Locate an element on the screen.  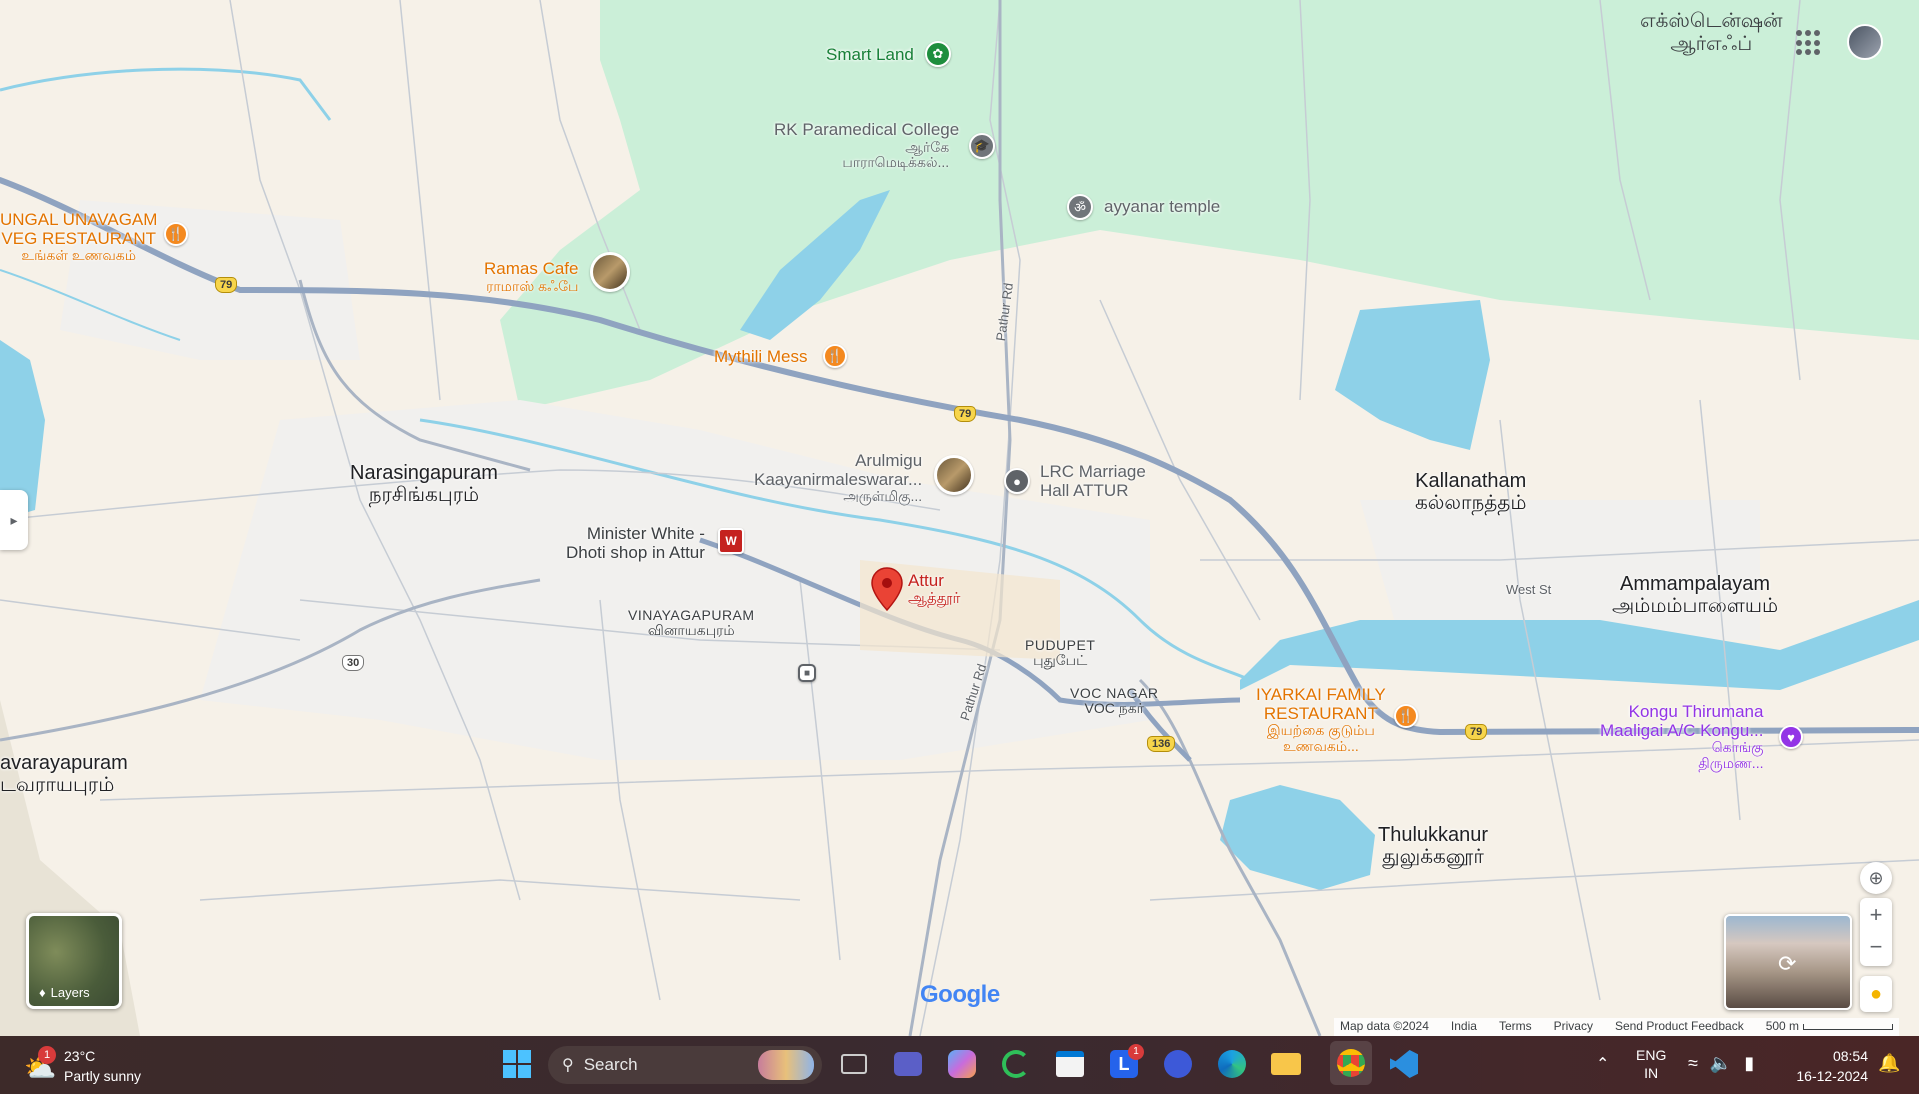
place-name-ta: துலுக்கனூர் is located at coordinates (1433, 857).